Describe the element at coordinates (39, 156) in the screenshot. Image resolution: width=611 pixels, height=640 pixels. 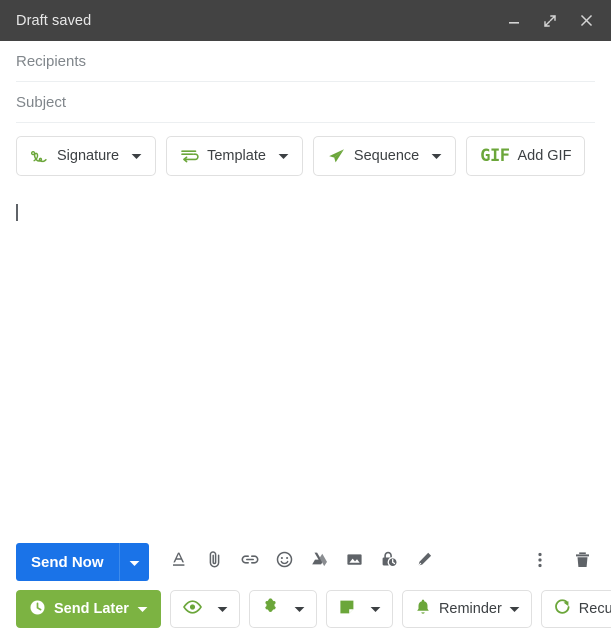
I see `signature-squiggle-icon` at that location.